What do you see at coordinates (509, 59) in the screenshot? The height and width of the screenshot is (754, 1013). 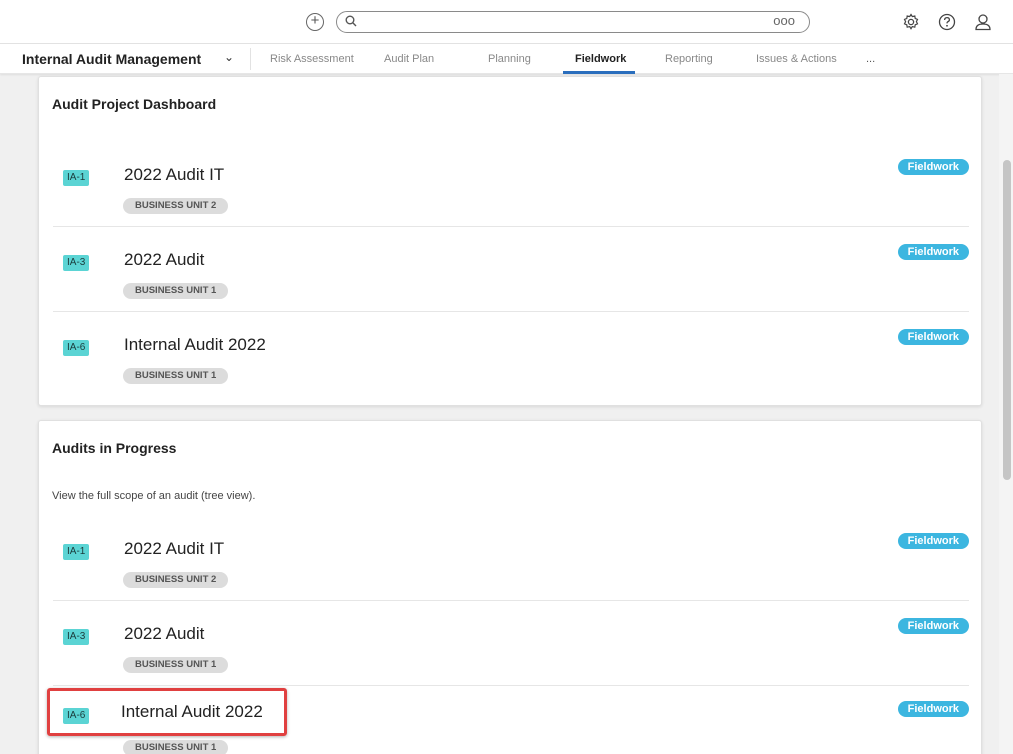 I see `tab-planning: Planning` at bounding box center [509, 59].